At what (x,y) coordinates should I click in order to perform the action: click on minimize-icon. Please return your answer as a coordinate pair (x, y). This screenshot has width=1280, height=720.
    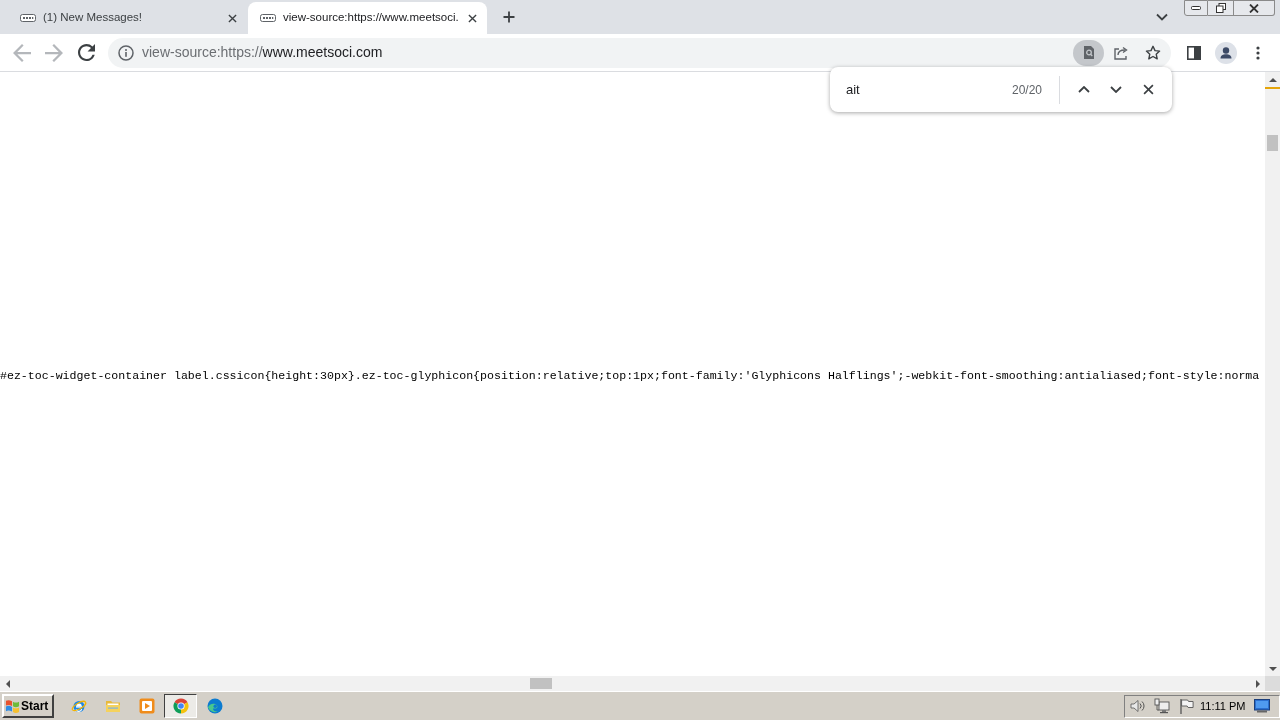
    Looking at the image, I should click on (1196, 8).